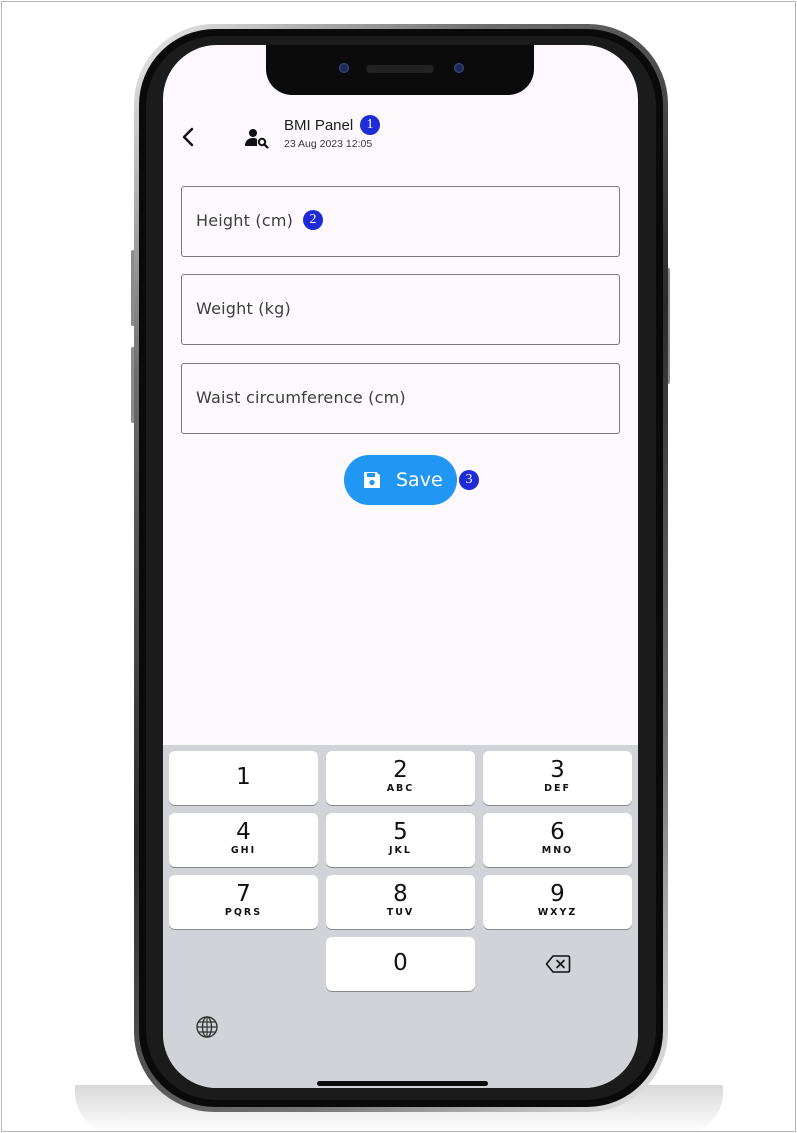 Image resolution: width=797 pixels, height=1133 pixels. What do you see at coordinates (243, 308) in the screenshot?
I see `weight-field-label: Weight (kg)` at bounding box center [243, 308].